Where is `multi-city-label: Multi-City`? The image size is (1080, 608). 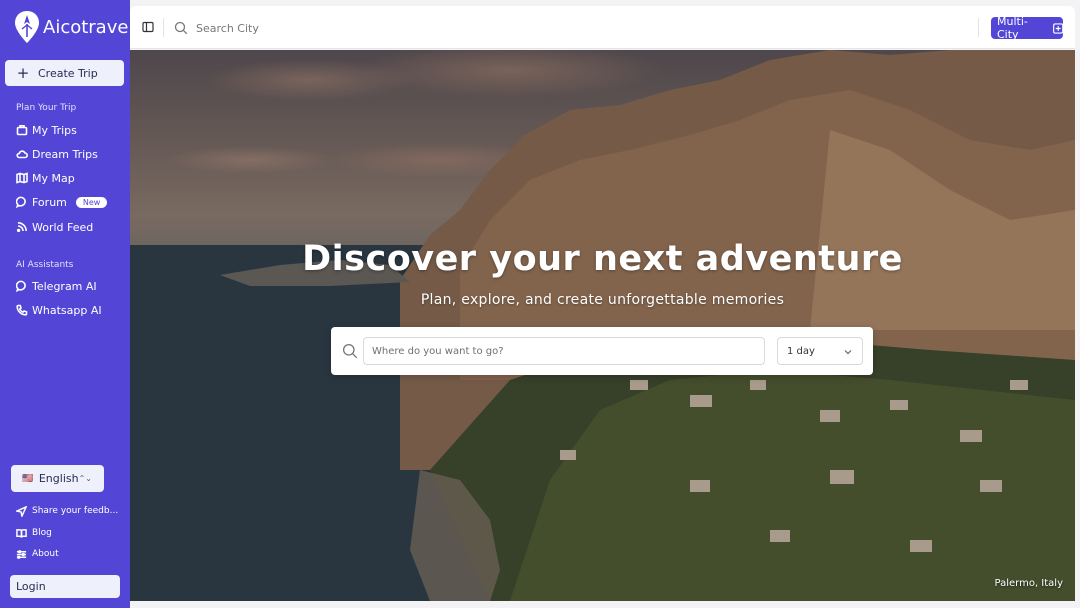
multi-city-label: Multi-City is located at coordinates (1012, 28).